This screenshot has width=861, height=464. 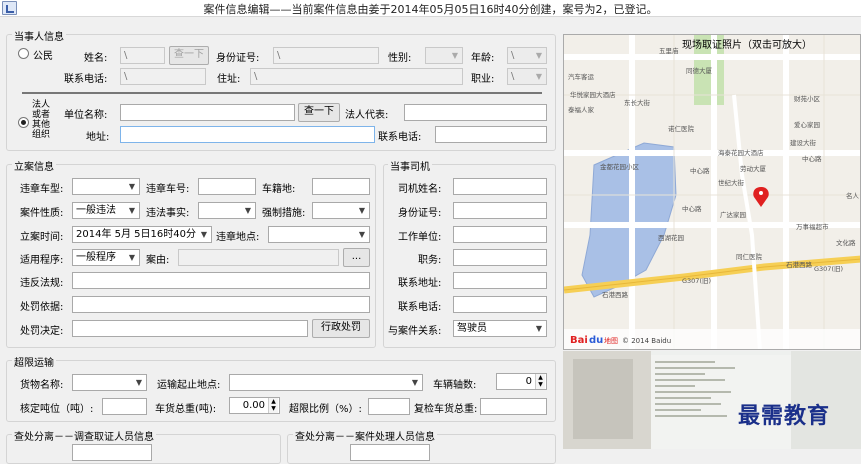 I want to click on citizen-name-field: \, so click(x=142, y=55).